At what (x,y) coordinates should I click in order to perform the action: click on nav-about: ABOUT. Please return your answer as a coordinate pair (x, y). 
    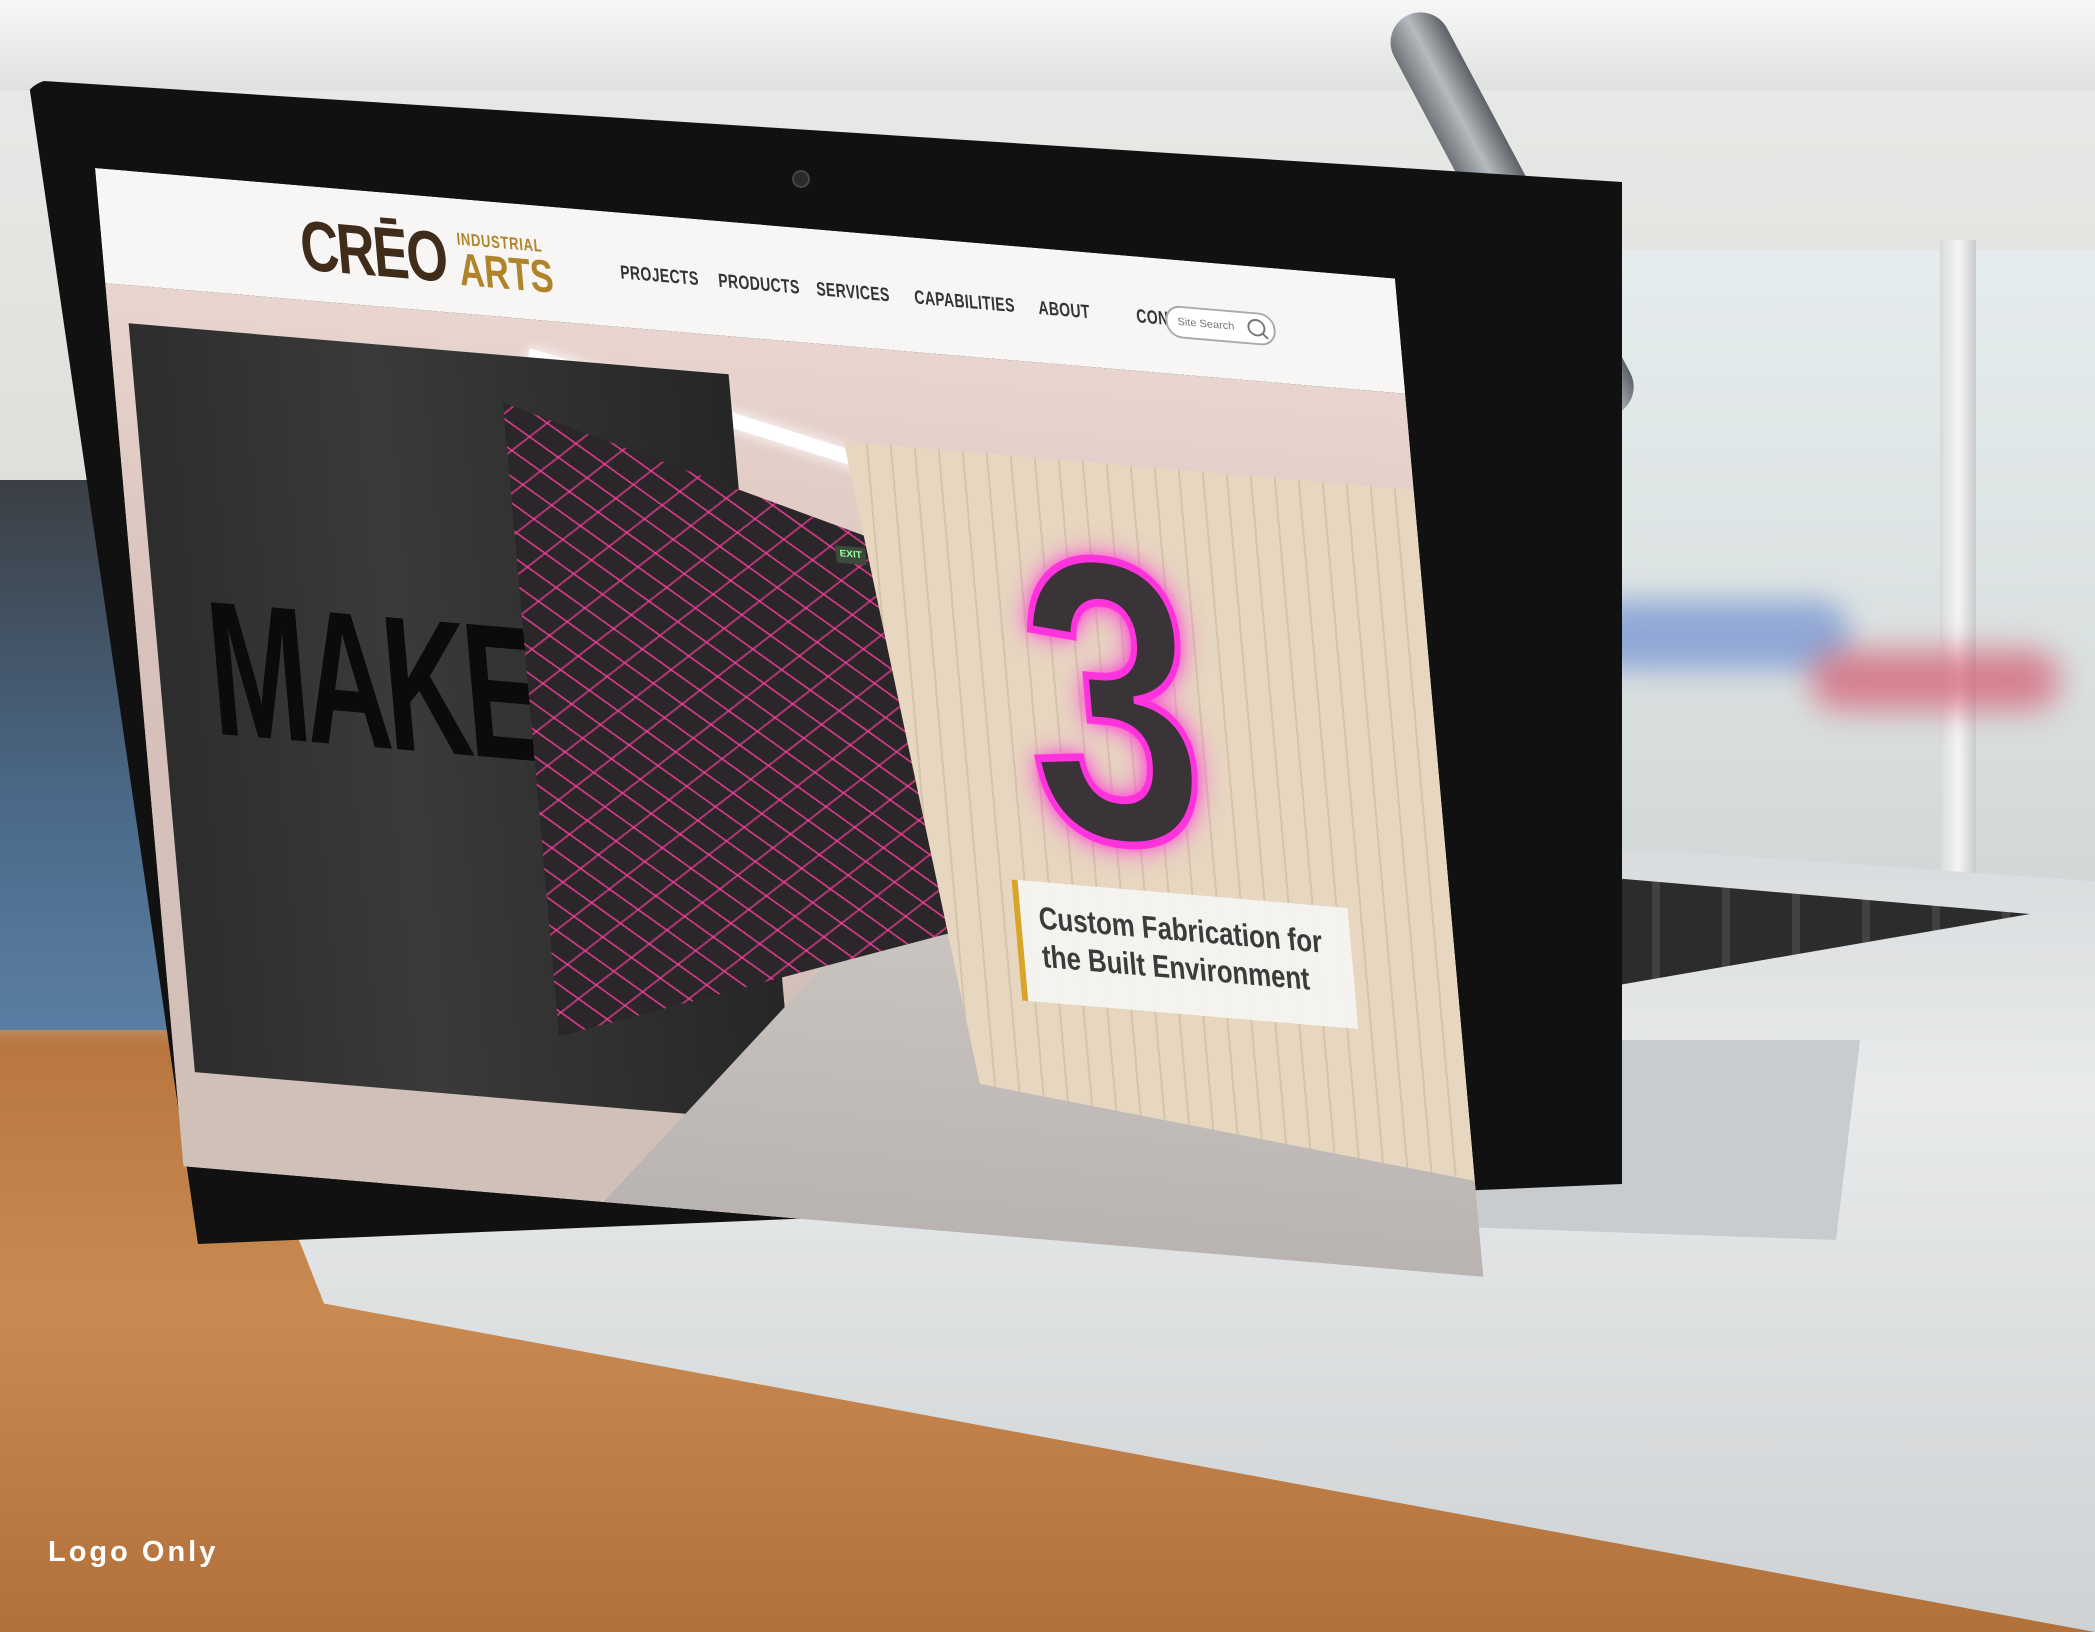
    Looking at the image, I should click on (1063, 311).